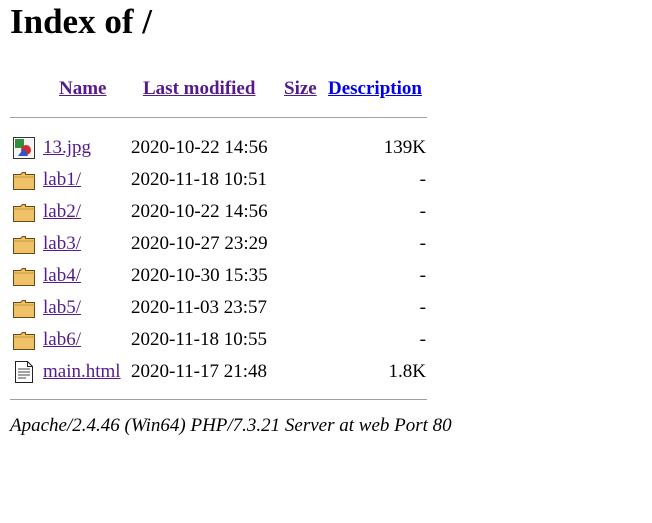  What do you see at coordinates (24, 148) in the screenshot?
I see `image-icon` at bounding box center [24, 148].